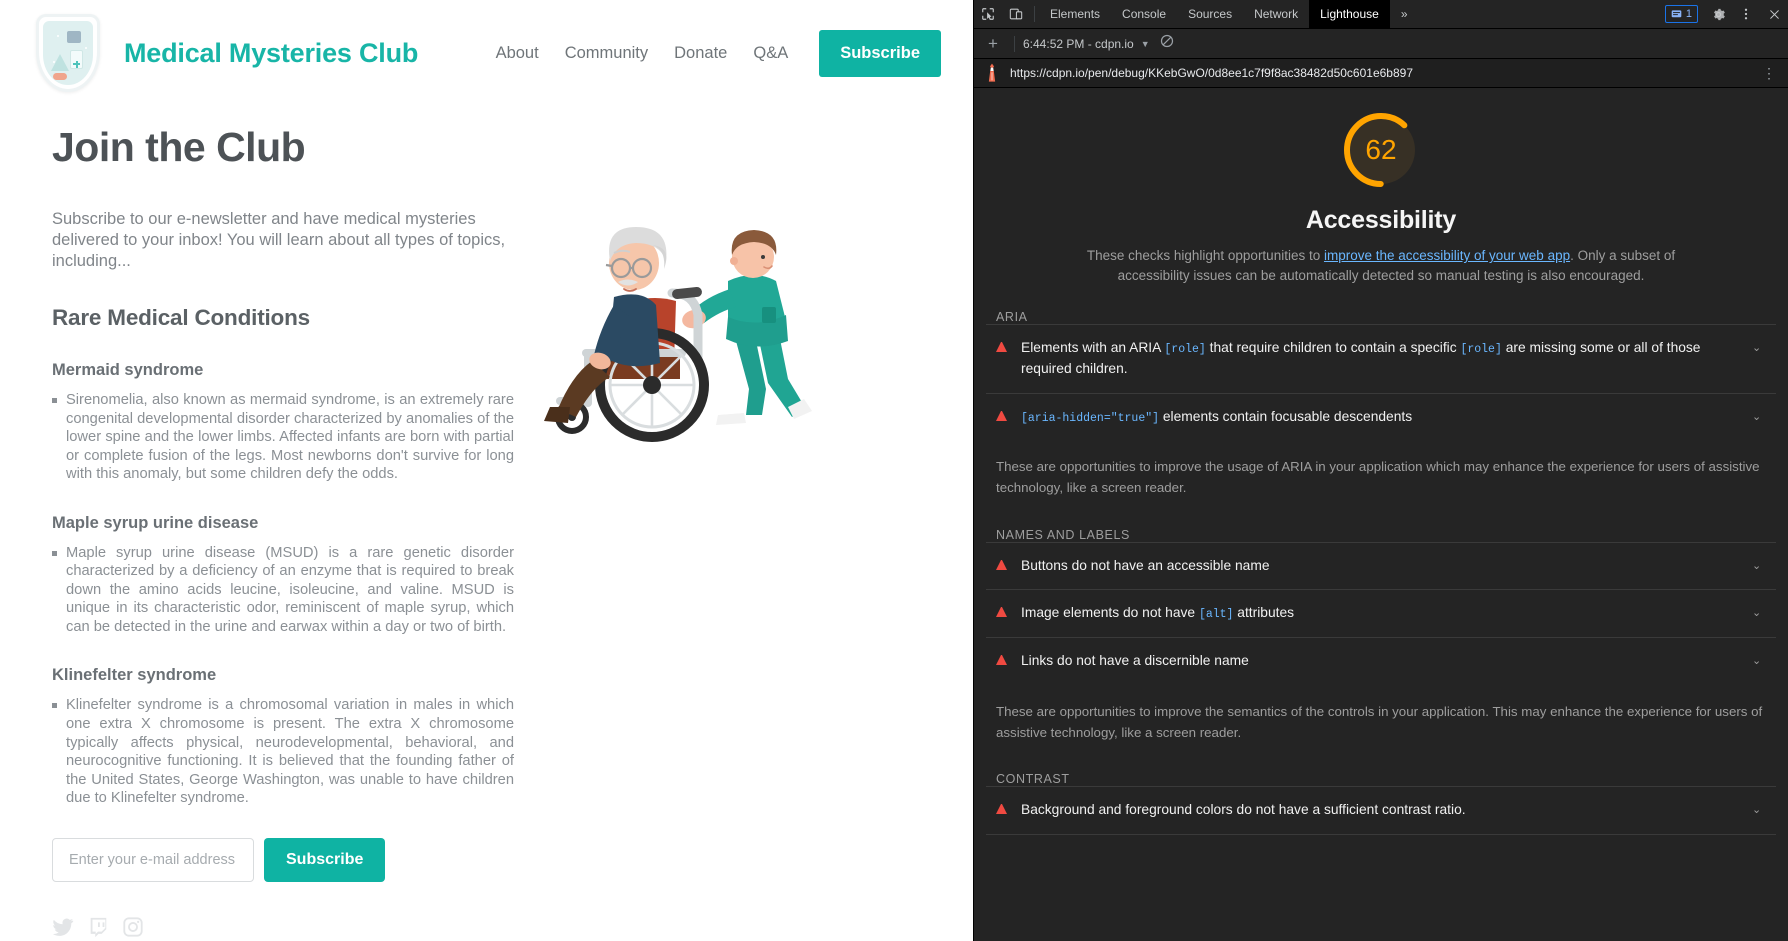 The width and height of the screenshot is (1788, 941). I want to click on group-title: ARIA, so click(1012, 317).